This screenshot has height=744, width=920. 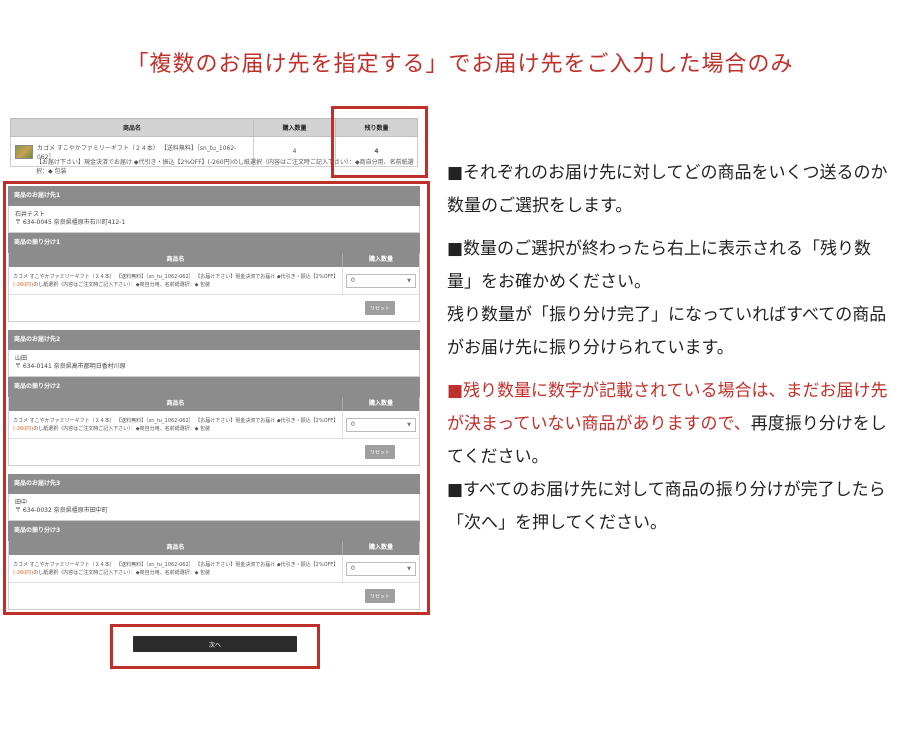 What do you see at coordinates (214, 340) in the screenshot?
I see `recipient-heading: 商品のお届け先2` at bounding box center [214, 340].